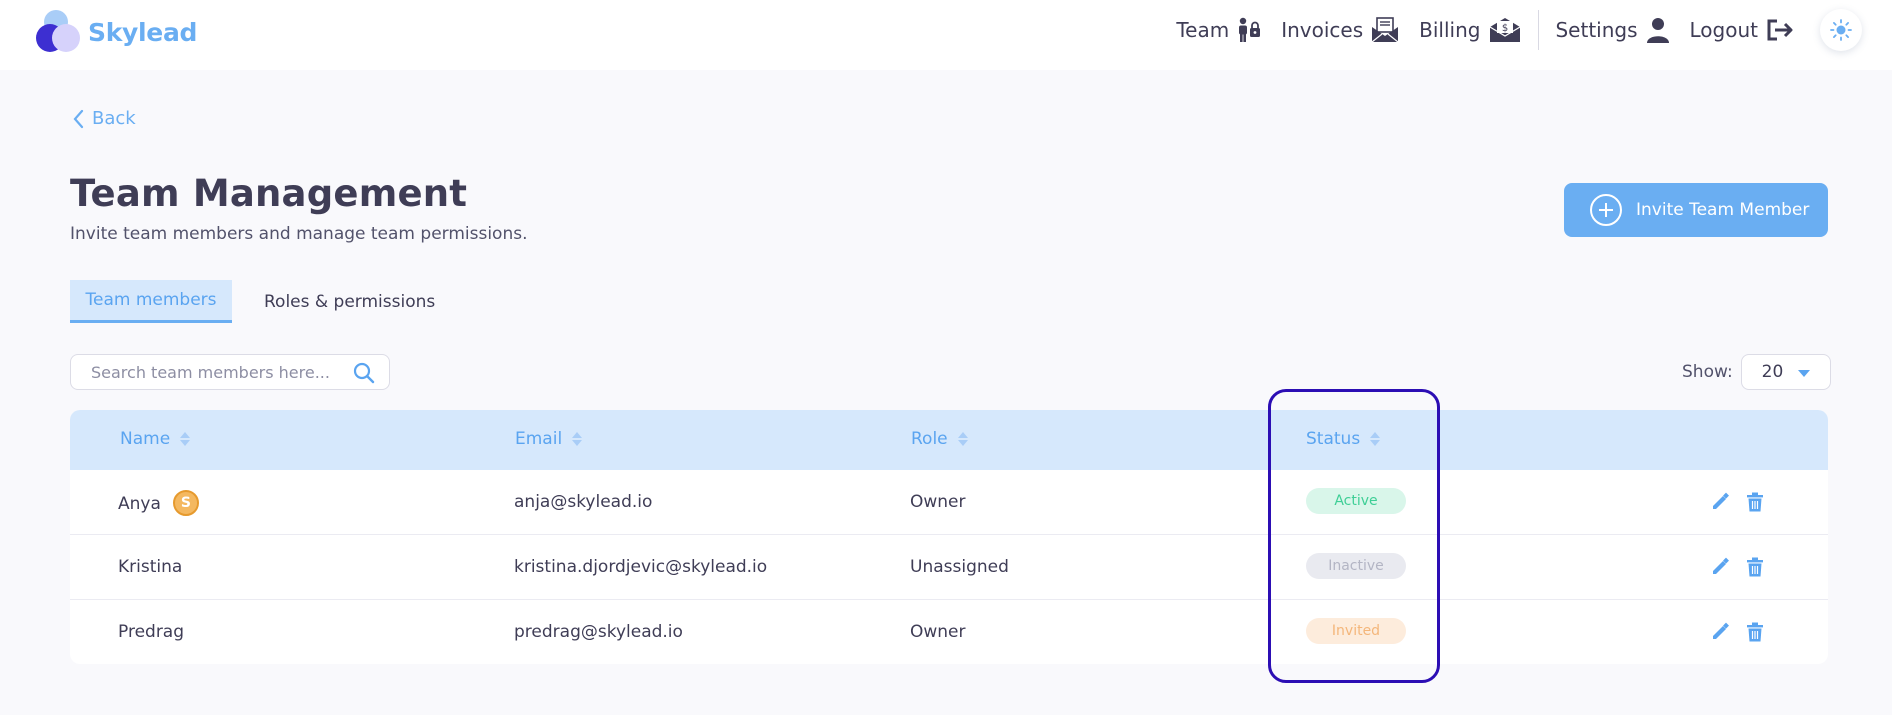  What do you see at coordinates (60, 32) in the screenshot?
I see `logo-mark-icon` at bounding box center [60, 32].